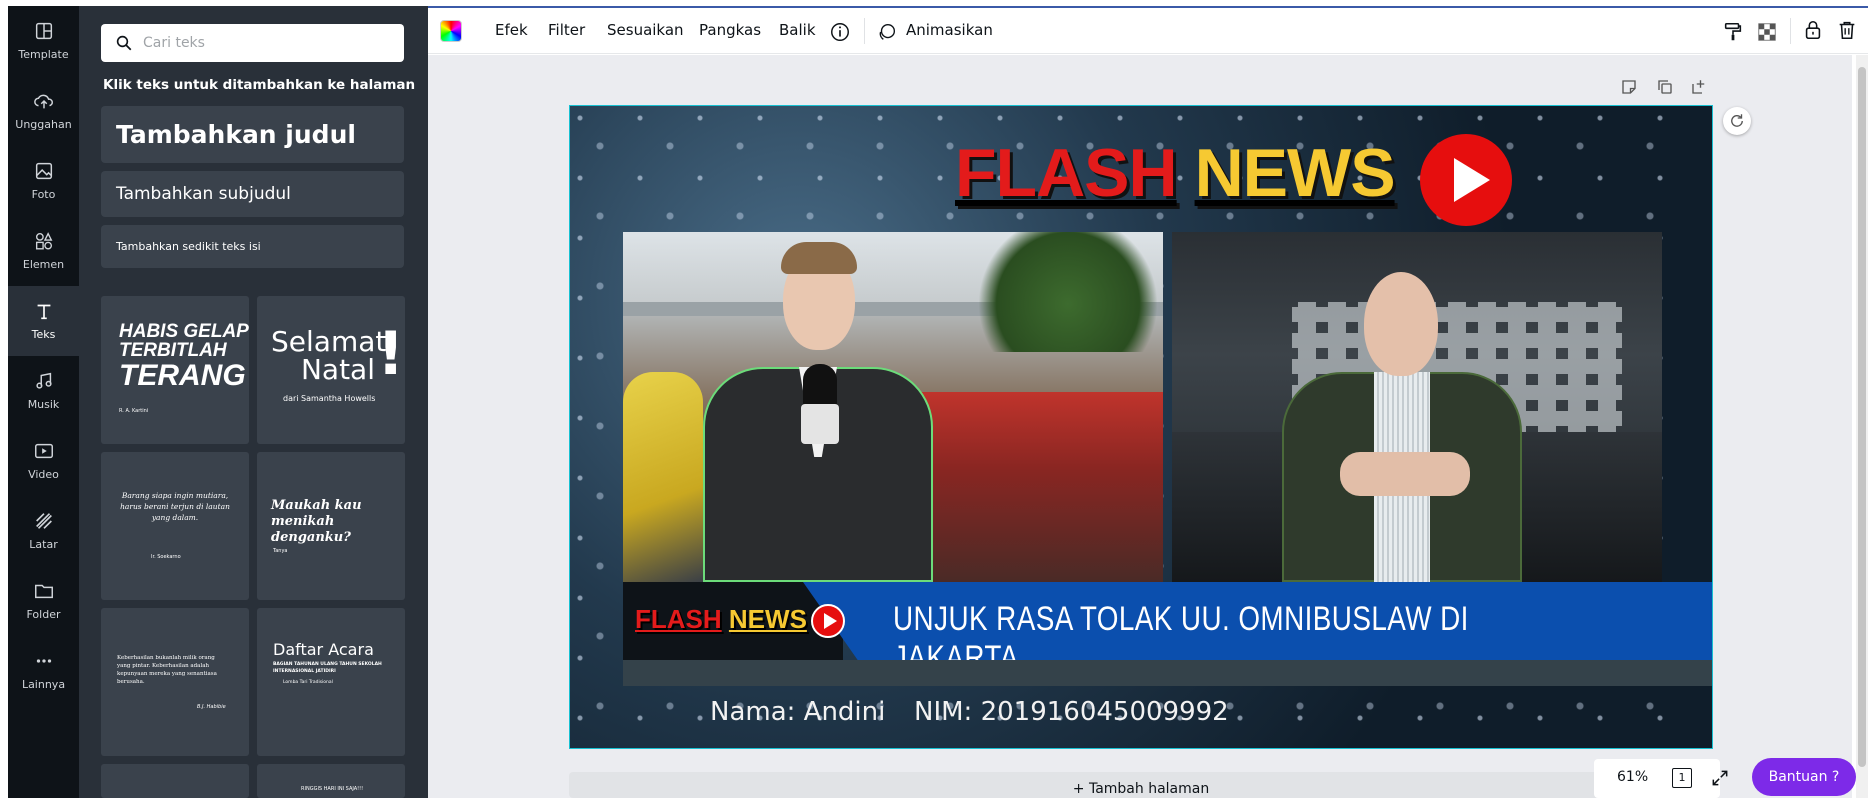 This screenshot has height=806, width=1868. What do you see at coordinates (1466, 180) in the screenshot?
I see `play-button-icon` at bounding box center [1466, 180].